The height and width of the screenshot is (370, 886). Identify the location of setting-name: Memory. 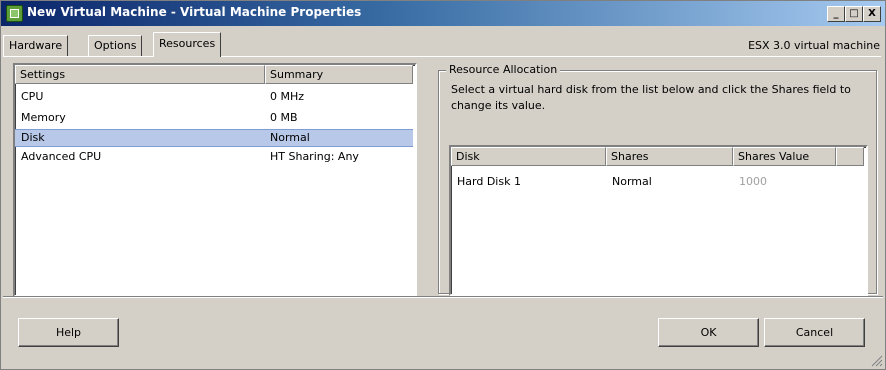
(43, 117).